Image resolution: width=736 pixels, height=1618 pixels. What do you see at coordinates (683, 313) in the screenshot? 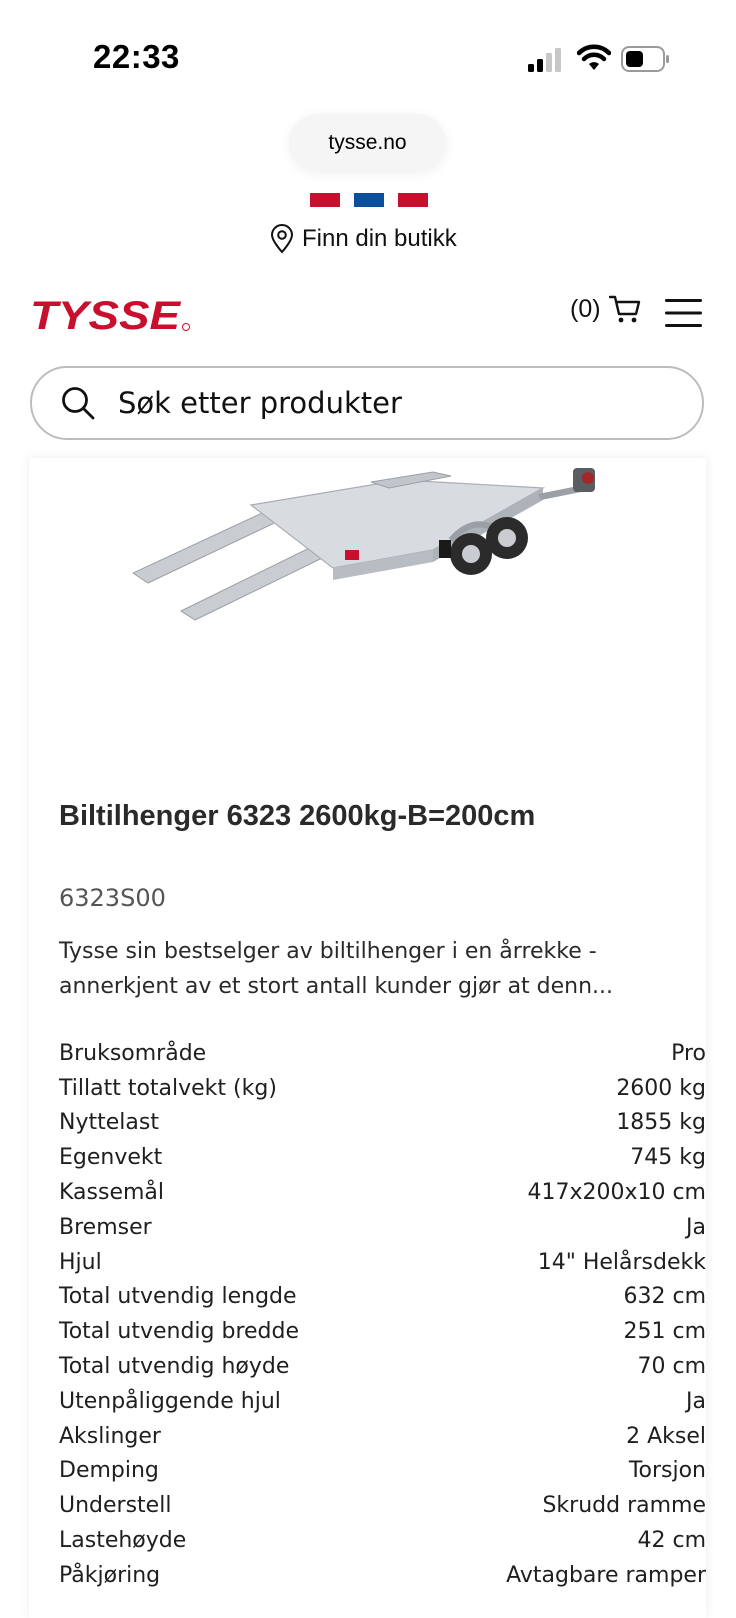
I see `hamburger-menu-icon` at bounding box center [683, 313].